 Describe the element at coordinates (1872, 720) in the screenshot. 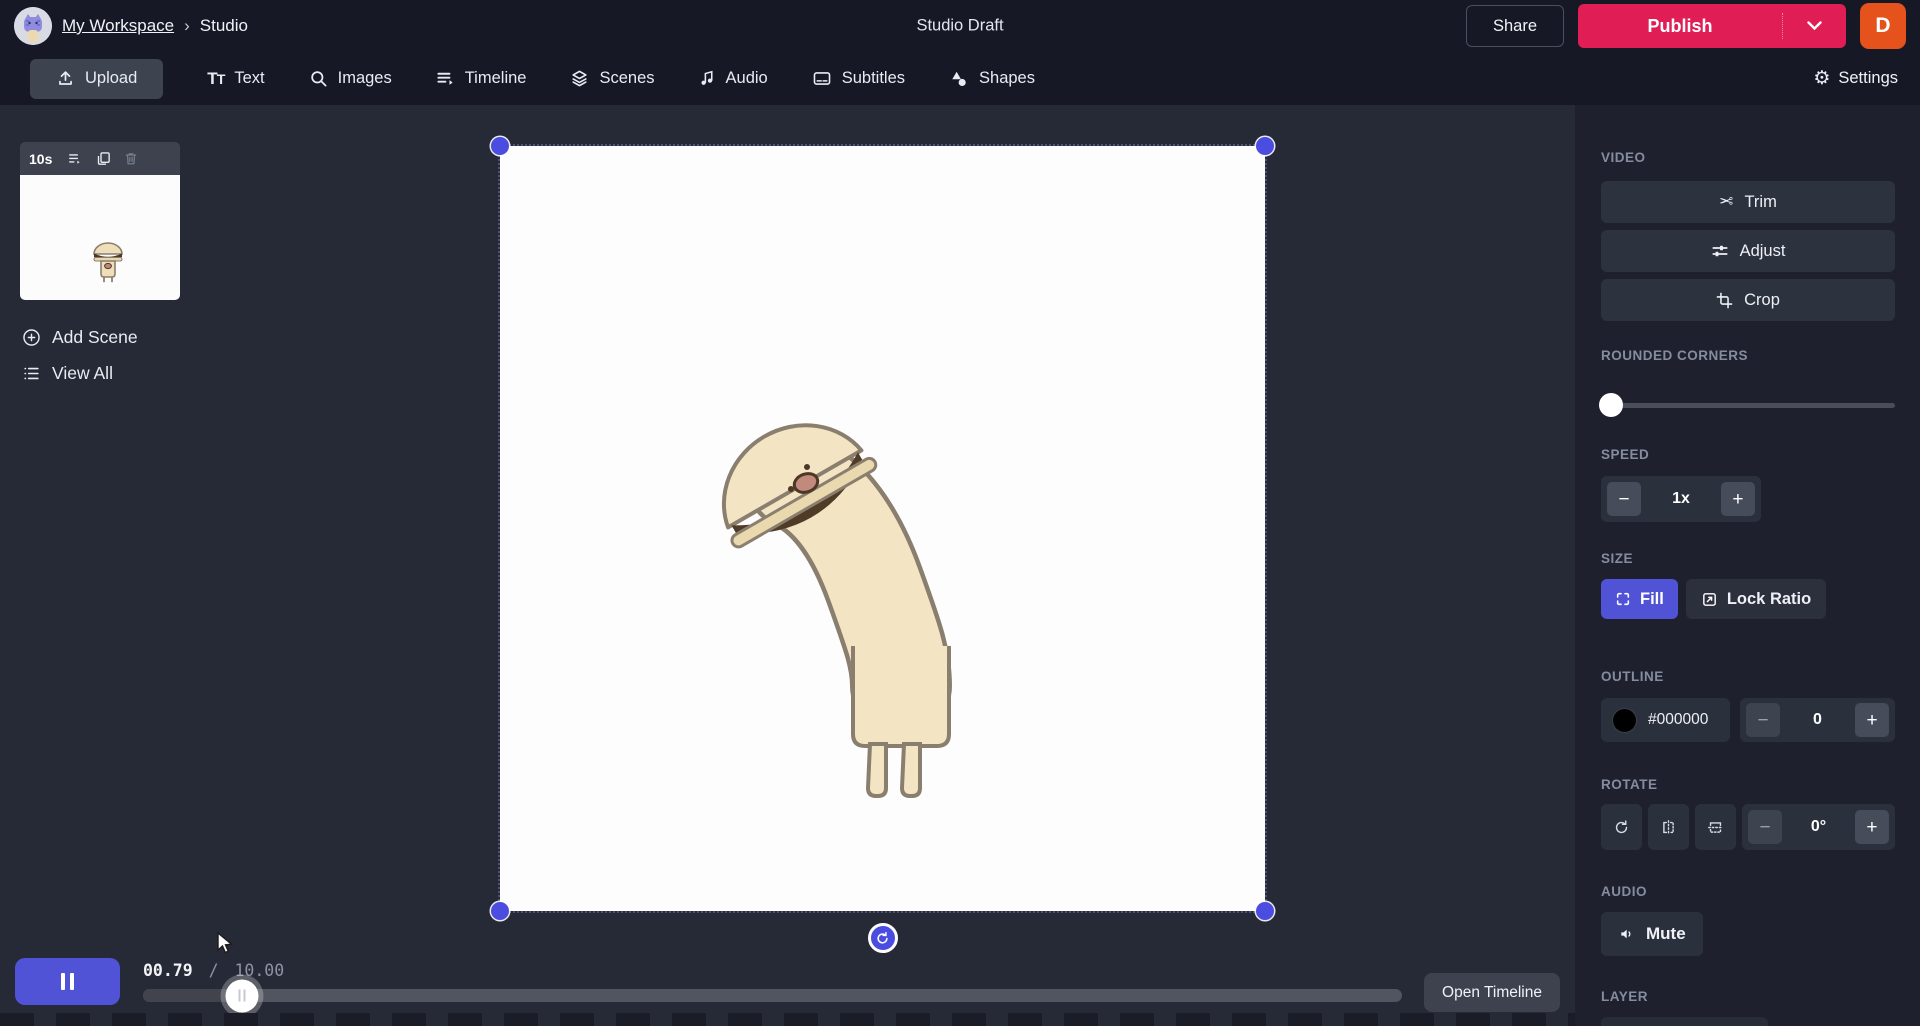

I see `outline-increase-button: +` at that location.